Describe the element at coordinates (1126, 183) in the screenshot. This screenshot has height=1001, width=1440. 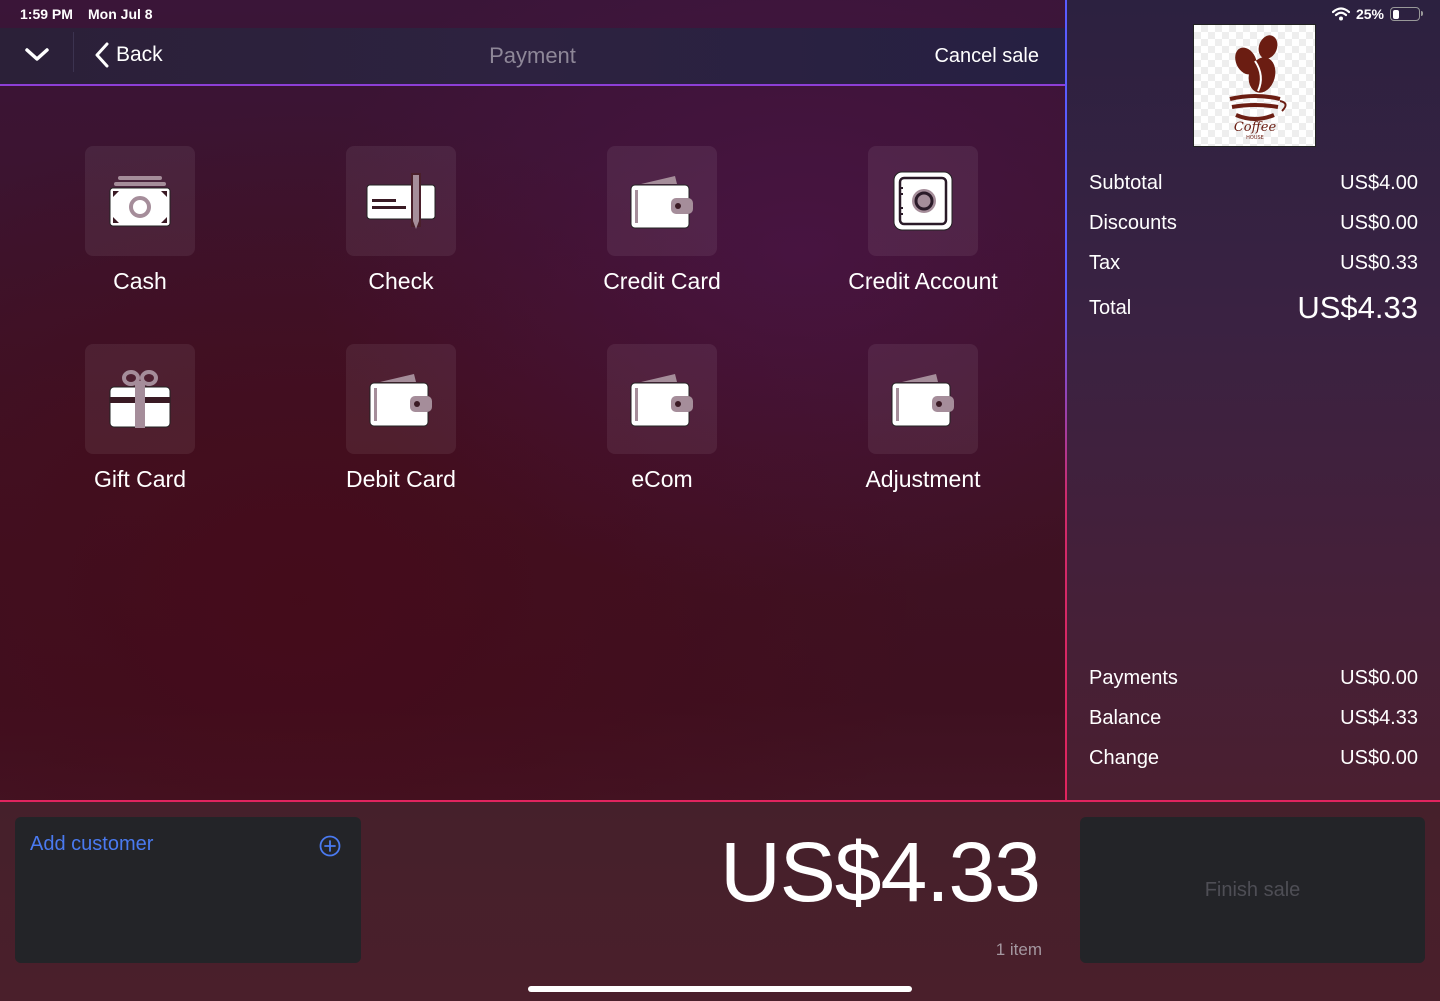
I see `subtotal-label: Subtotal` at that location.